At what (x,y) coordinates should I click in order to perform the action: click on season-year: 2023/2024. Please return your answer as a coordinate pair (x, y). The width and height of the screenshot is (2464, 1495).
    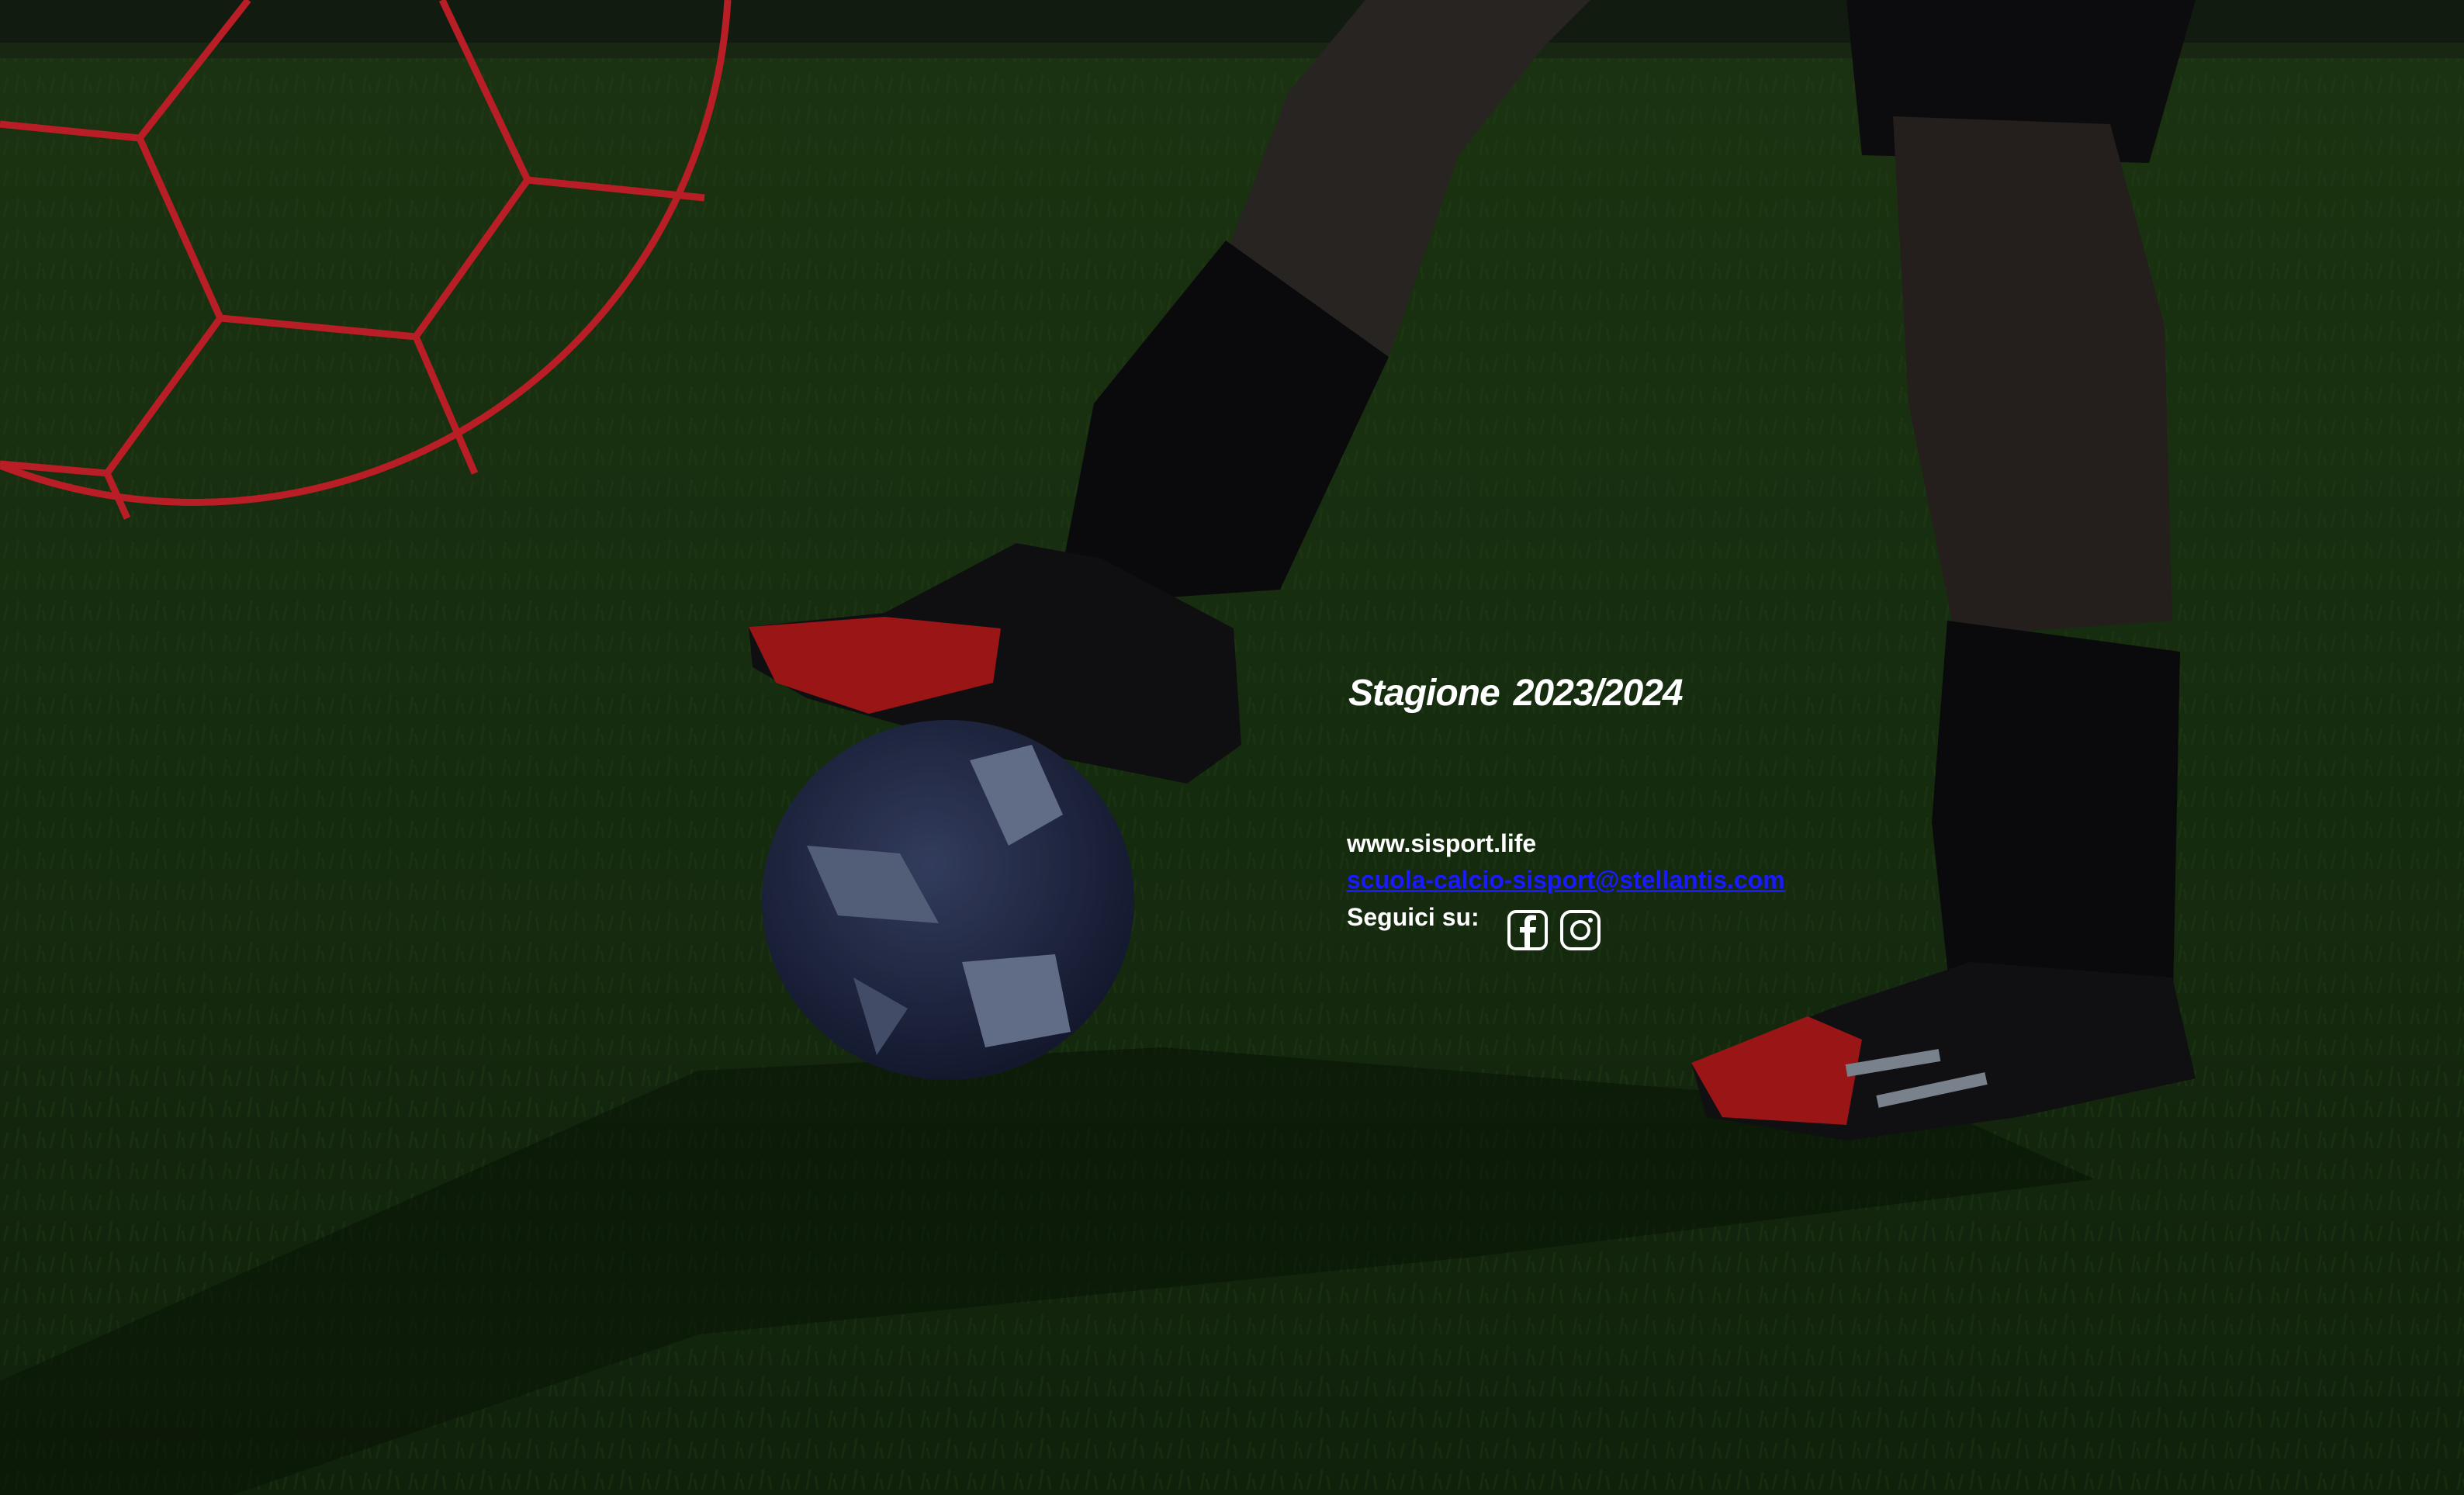
    Looking at the image, I should click on (1598, 694).